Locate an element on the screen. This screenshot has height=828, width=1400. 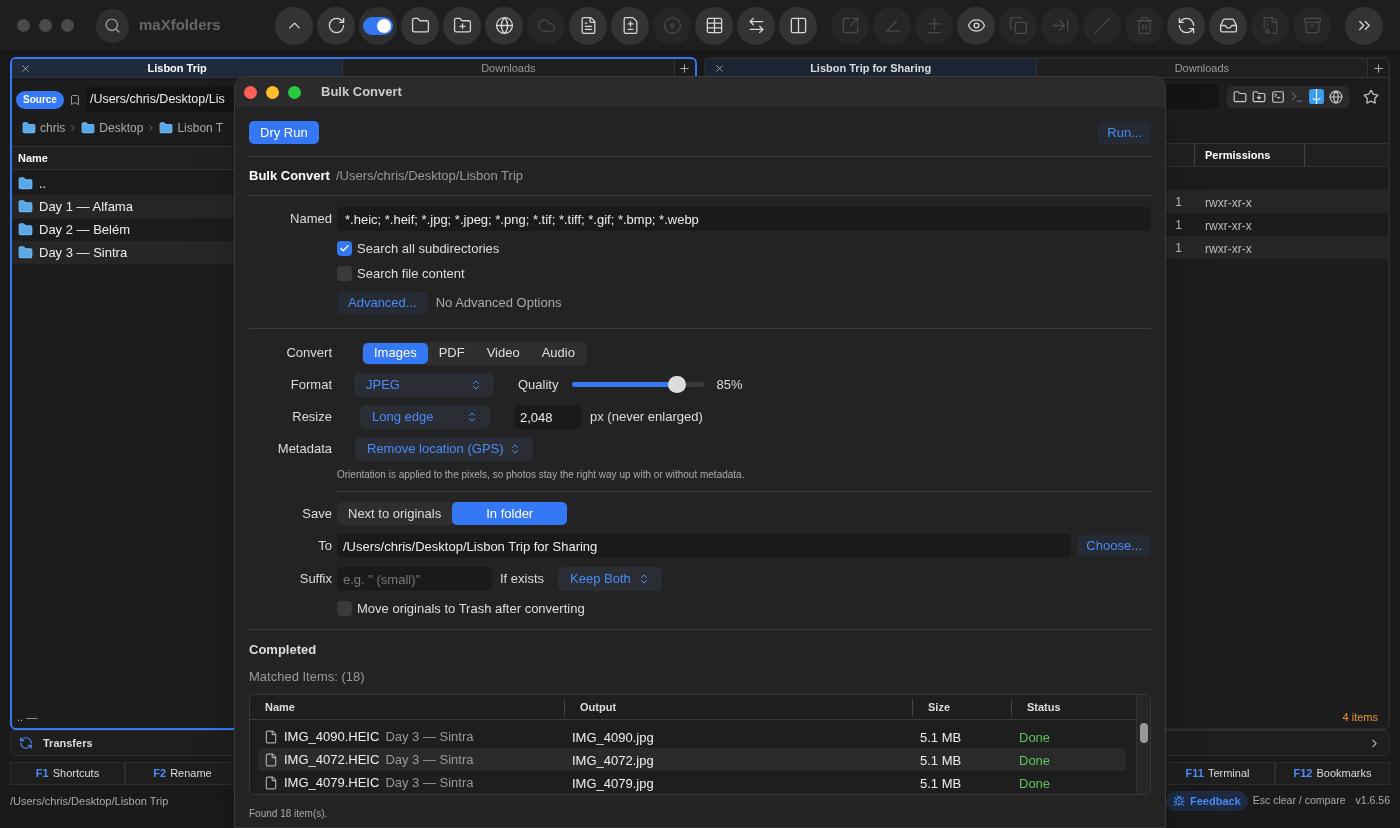
panel-footer: .. — is located at coordinates (27, 717).